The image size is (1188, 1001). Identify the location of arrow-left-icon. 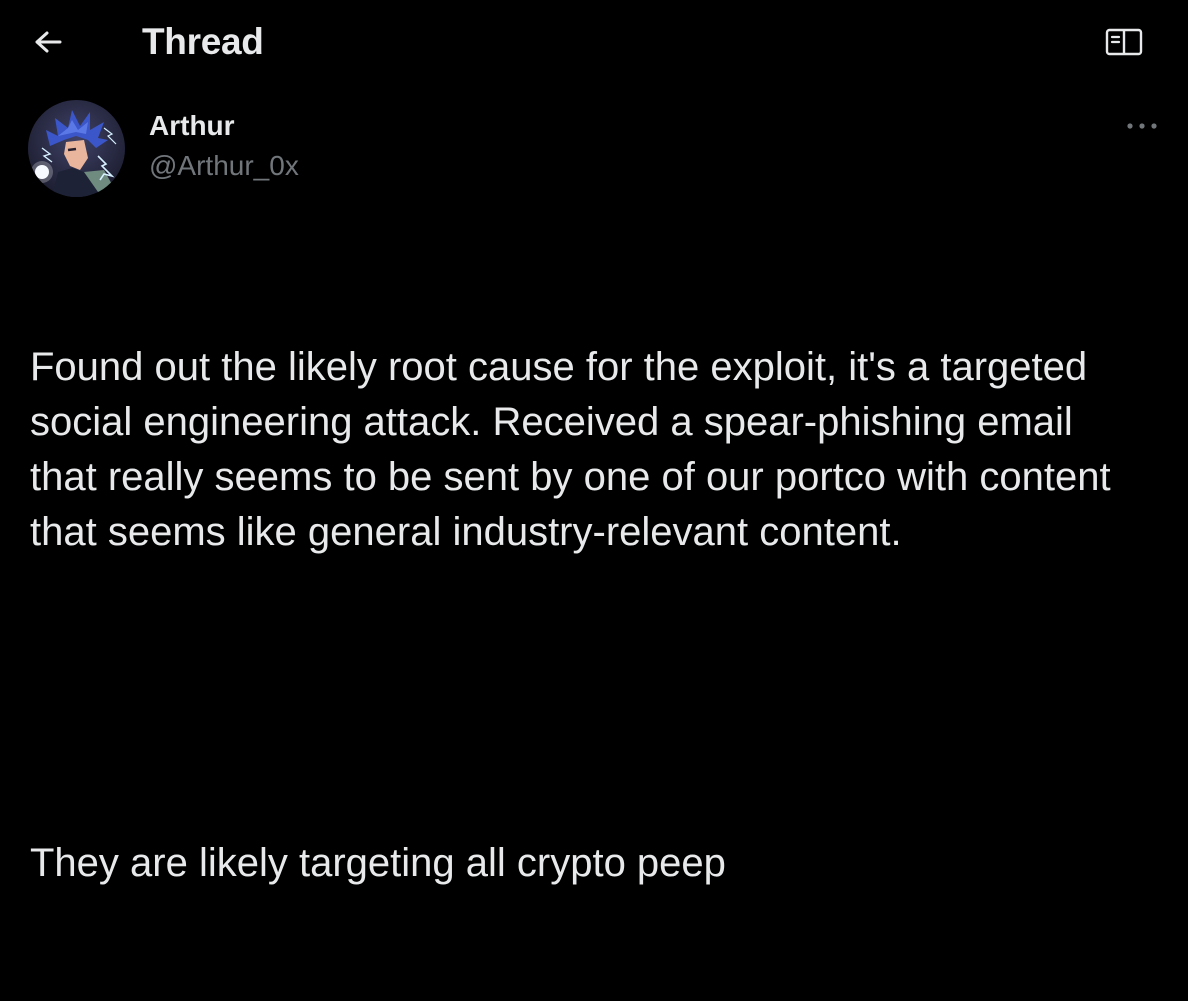
(48, 42).